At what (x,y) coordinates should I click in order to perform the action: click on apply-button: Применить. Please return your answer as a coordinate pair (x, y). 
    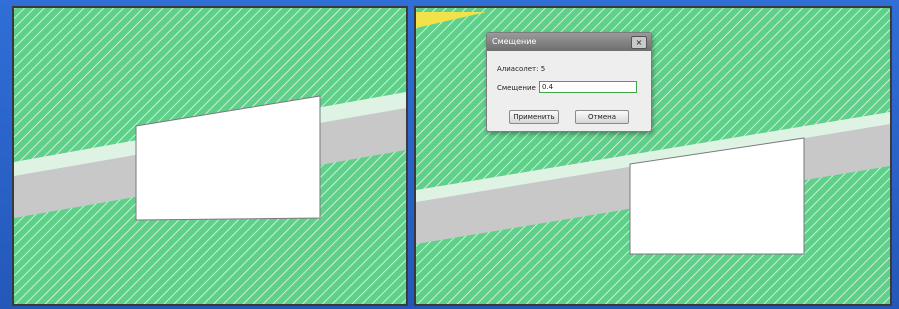
    Looking at the image, I should click on (534, 117).